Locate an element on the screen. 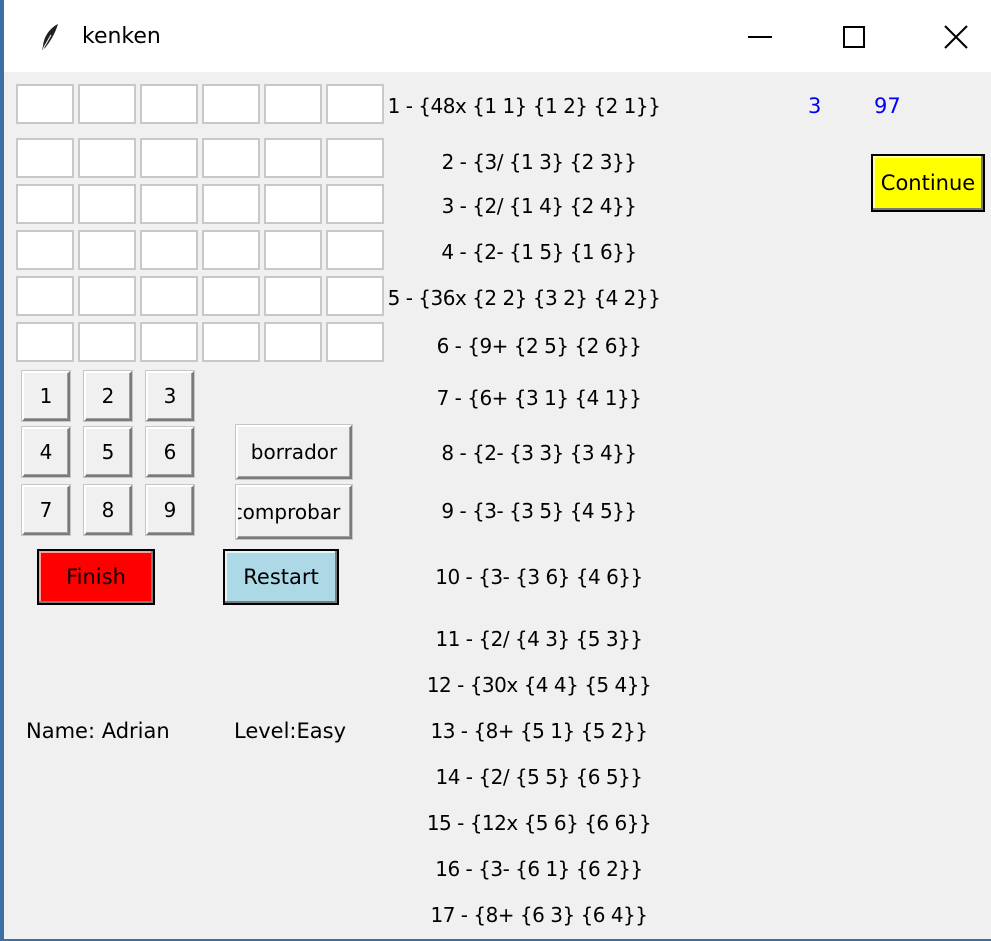 Image resolution: width=991 pixels, height=941 pixels. close-icon is located at coordinates (956, 37).